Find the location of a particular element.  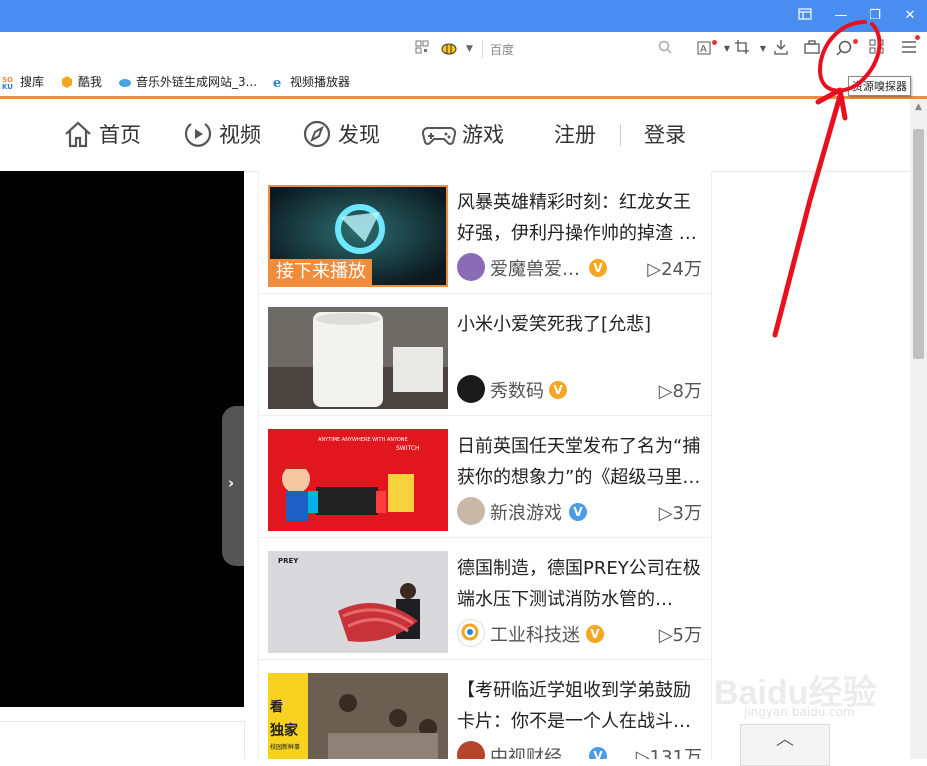

bookmark-video-player: e 视频播放器 is located at coordinates (311, 82).